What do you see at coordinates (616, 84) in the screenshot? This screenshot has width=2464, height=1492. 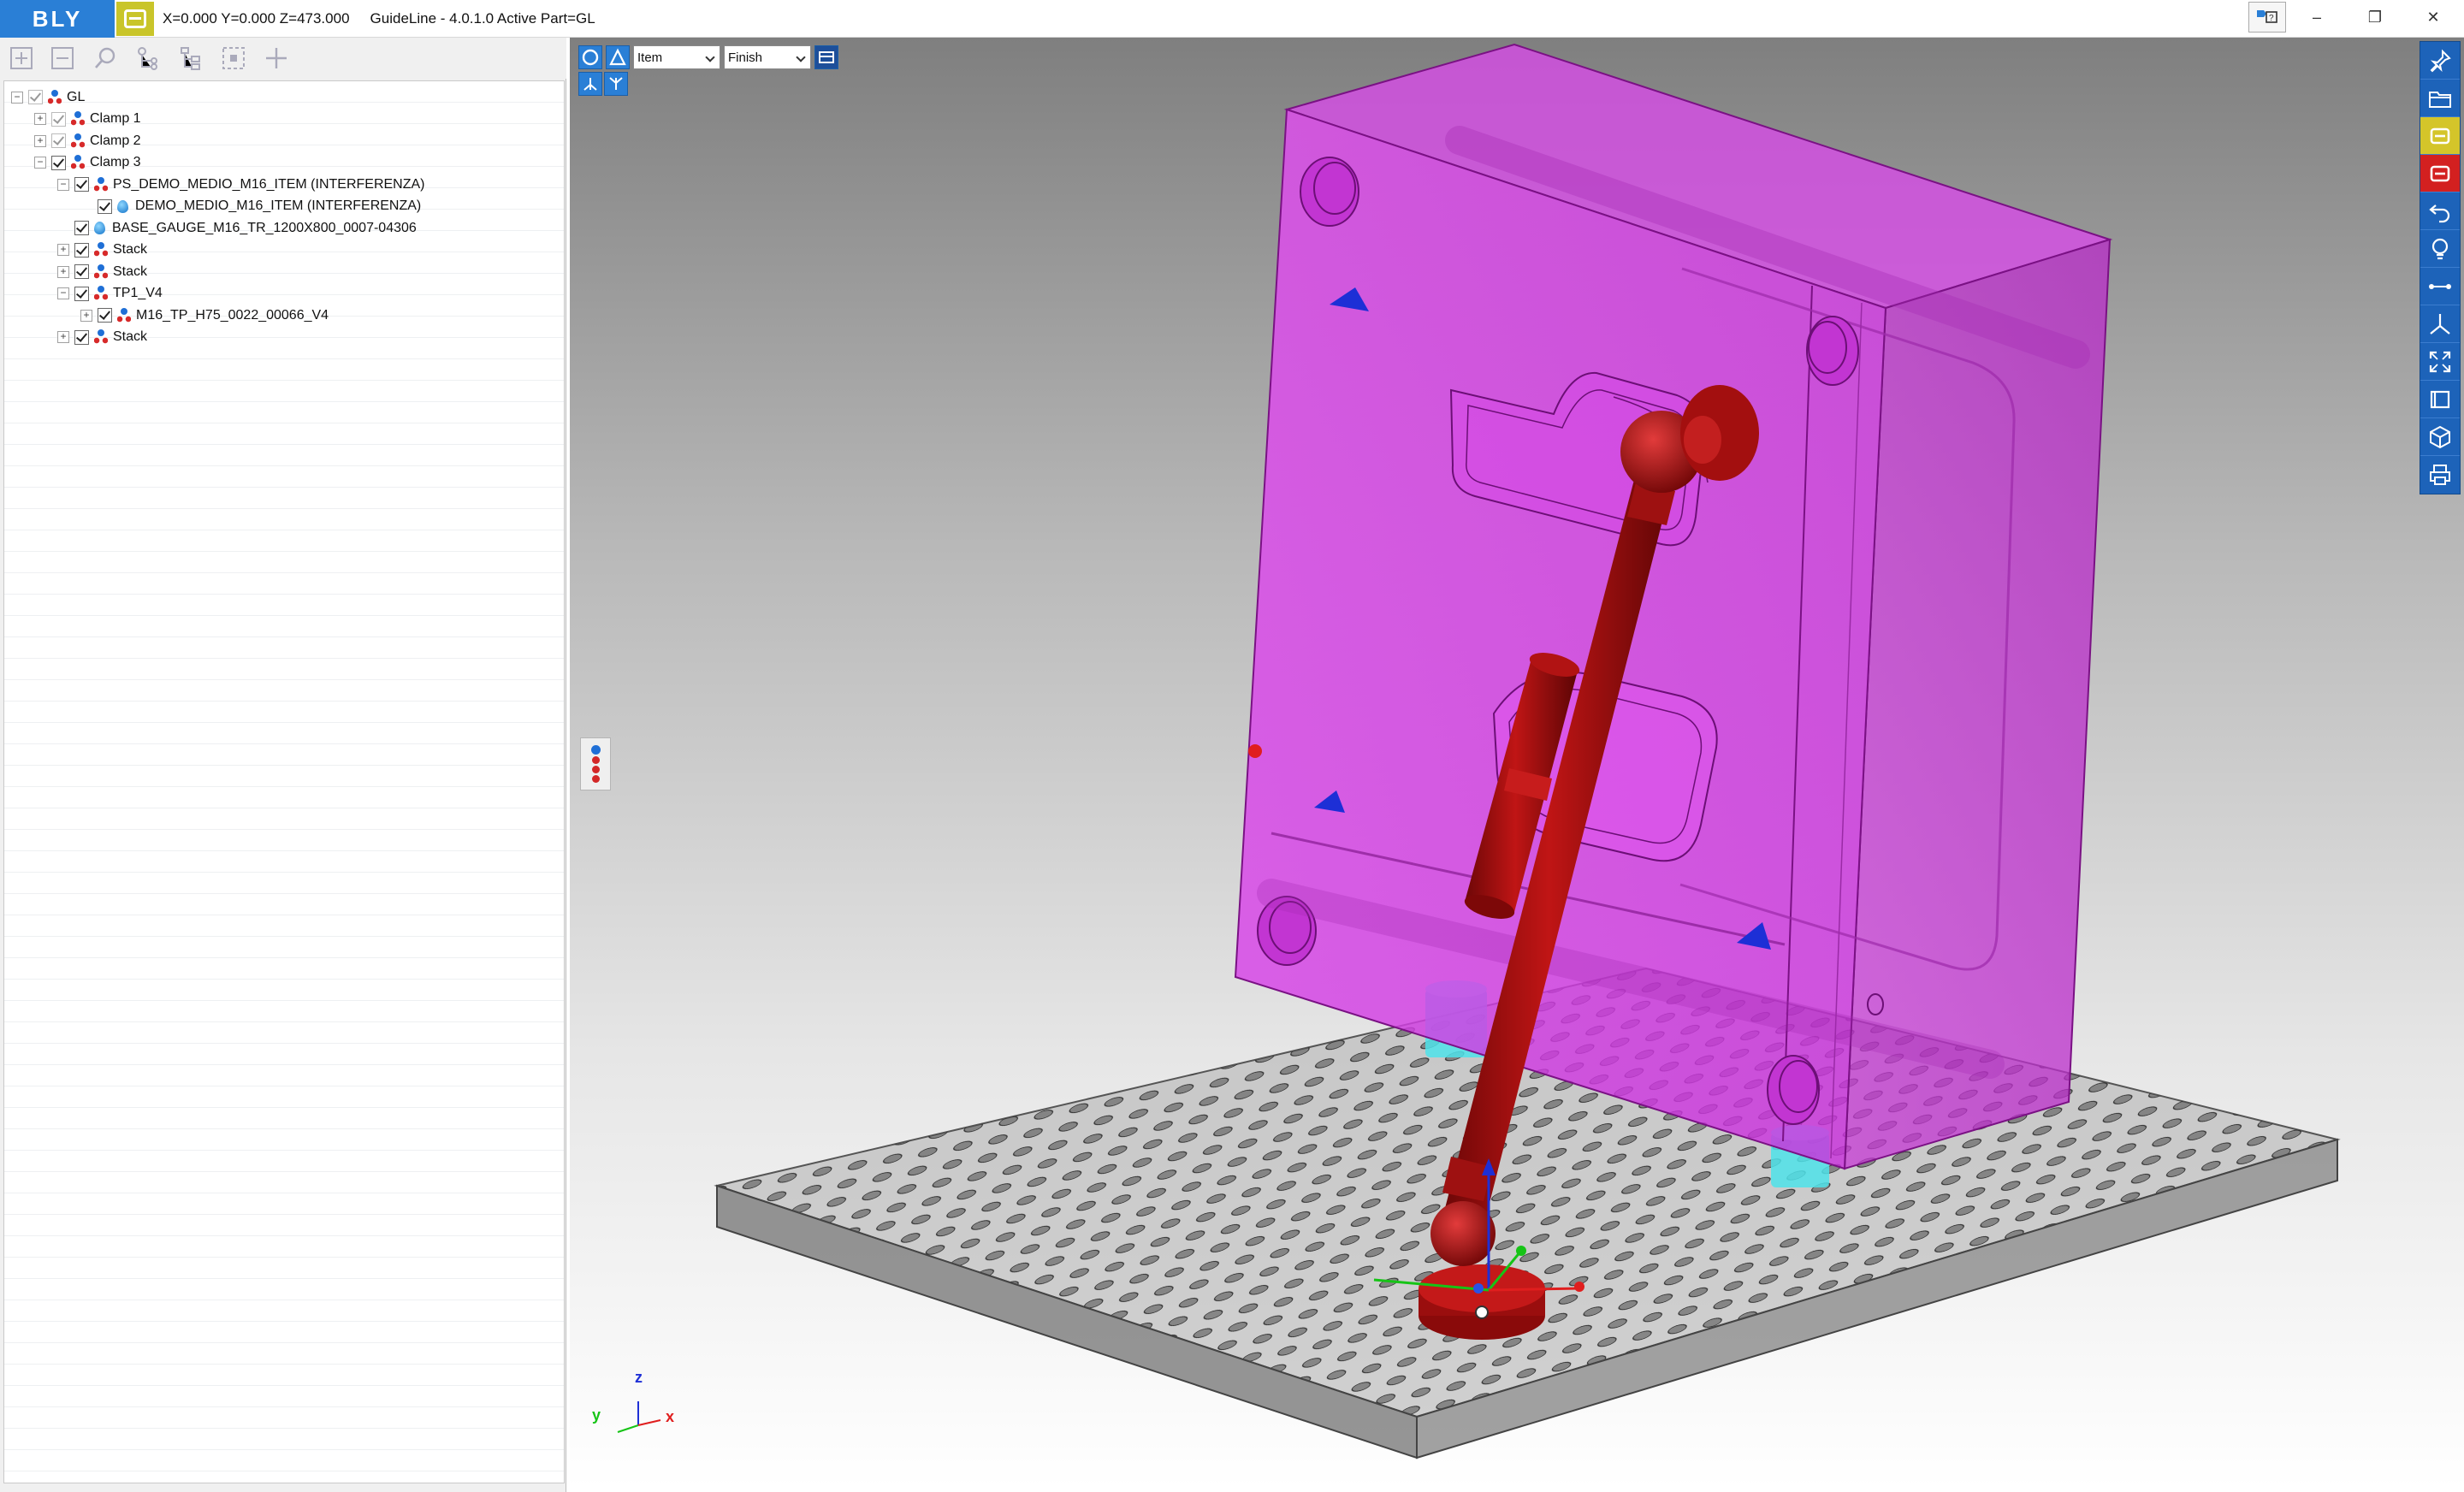 I see `section-flip-icon` at bounding box center [616, 84].